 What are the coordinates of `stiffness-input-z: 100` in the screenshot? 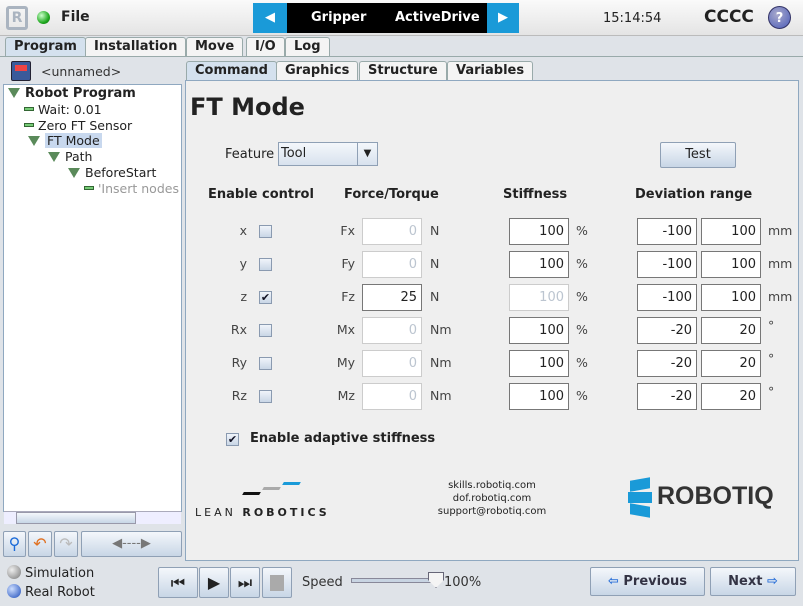 It's located at (539, 297).